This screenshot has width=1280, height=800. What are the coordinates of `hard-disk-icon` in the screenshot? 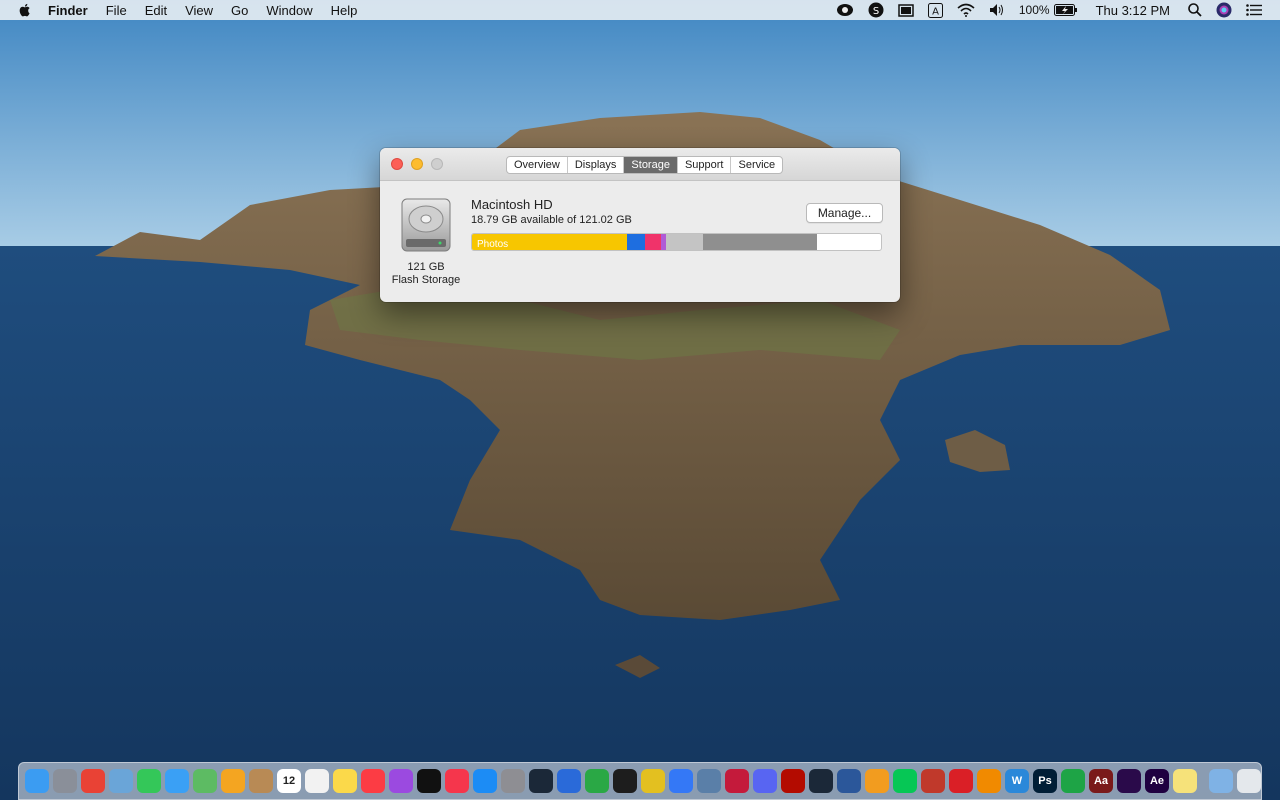 It's located at (426, 225).